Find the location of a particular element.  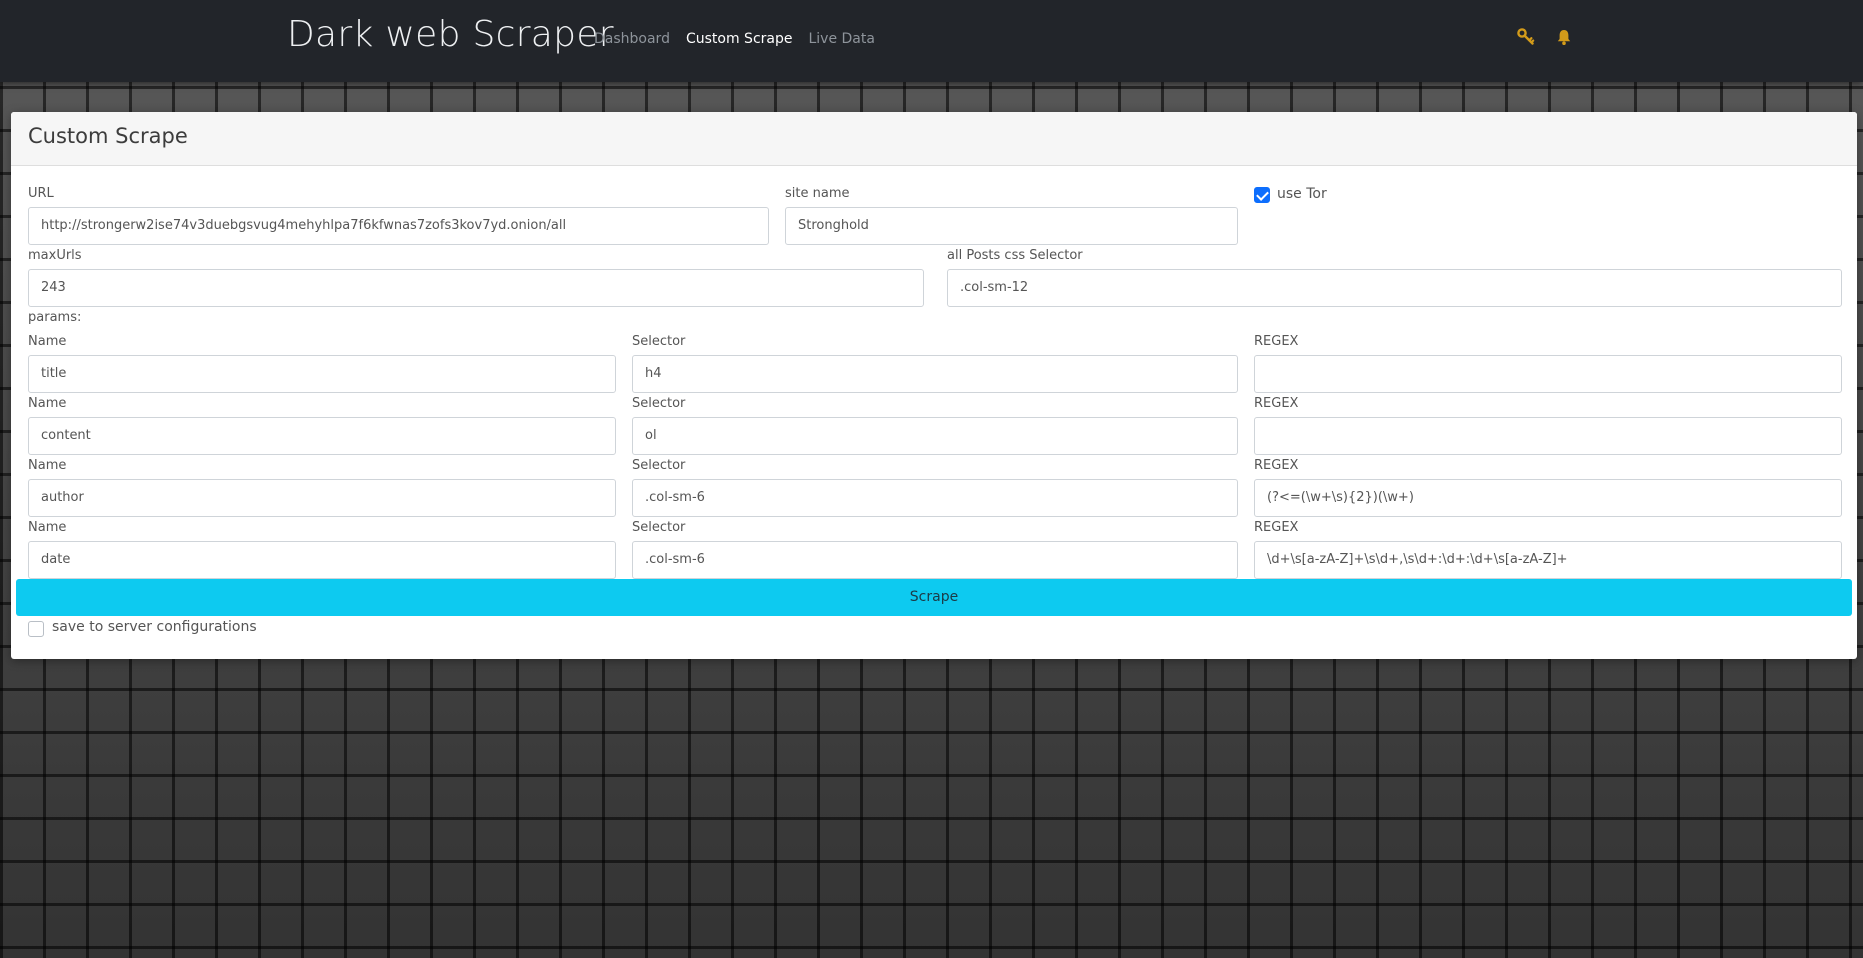

param-selector-input: ol is located at coordinates (935, 436).